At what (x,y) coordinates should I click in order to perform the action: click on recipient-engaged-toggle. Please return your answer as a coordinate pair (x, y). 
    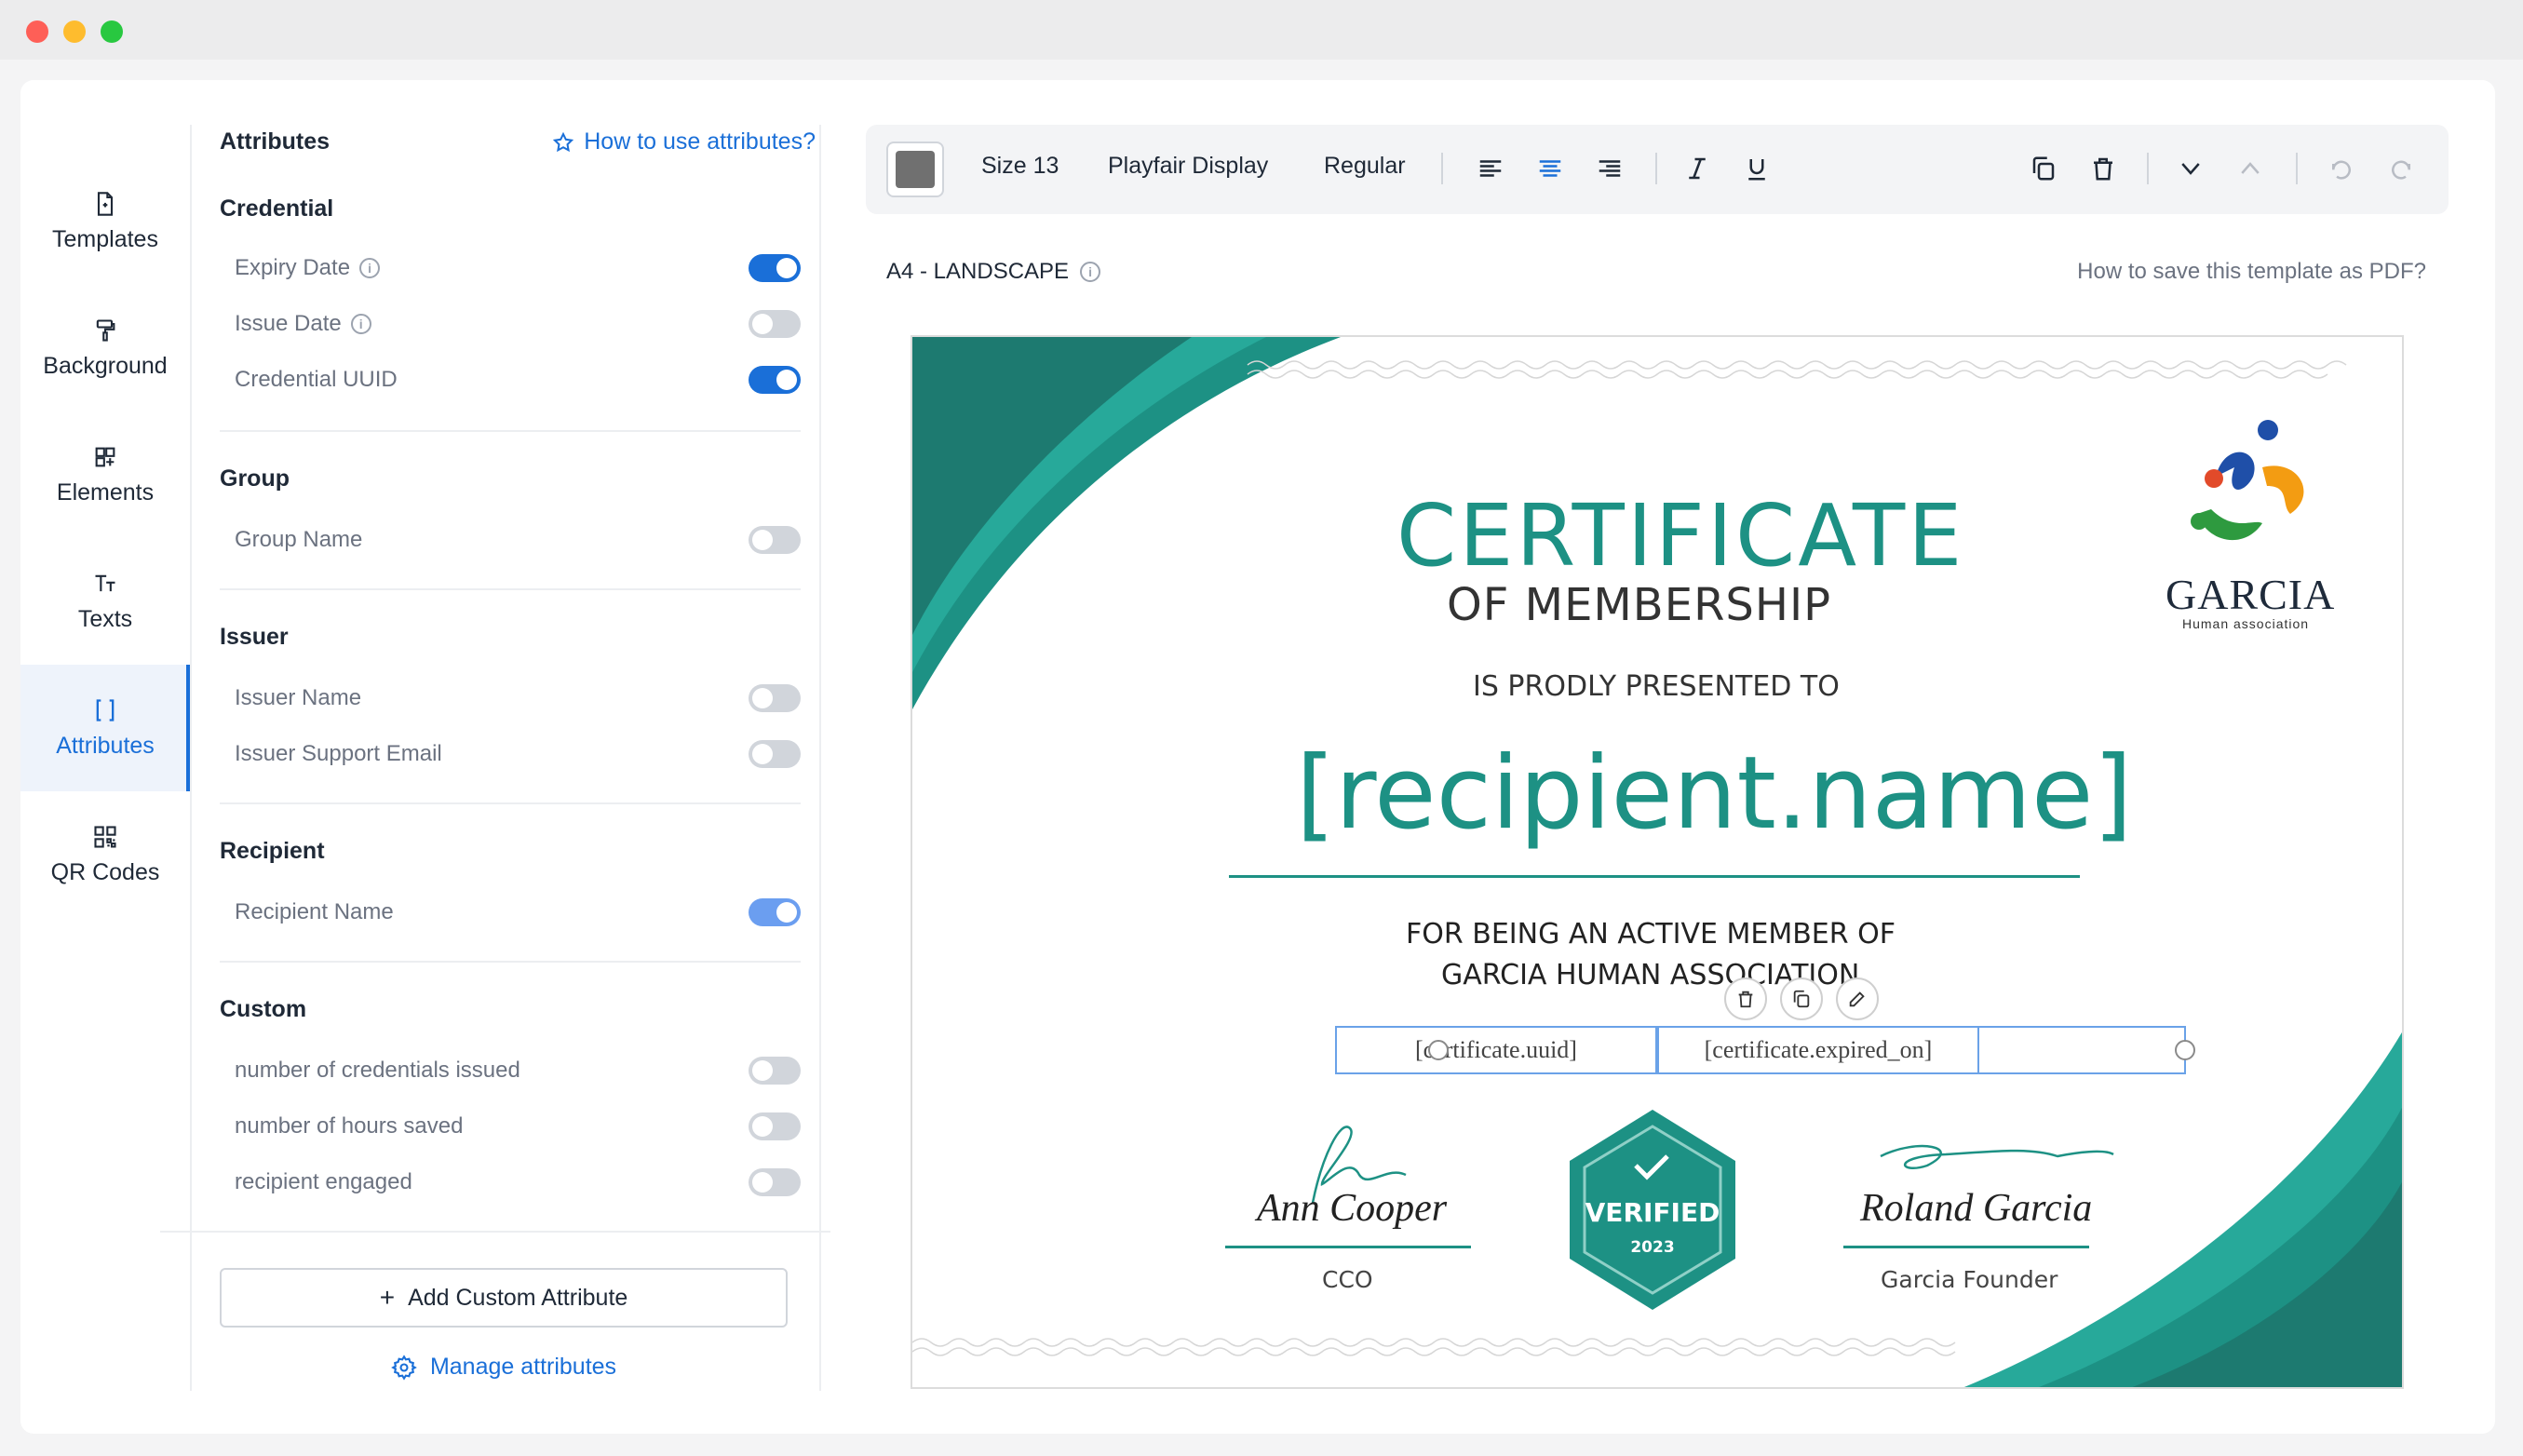
    Looking at the image, I should click on (775, 1182).